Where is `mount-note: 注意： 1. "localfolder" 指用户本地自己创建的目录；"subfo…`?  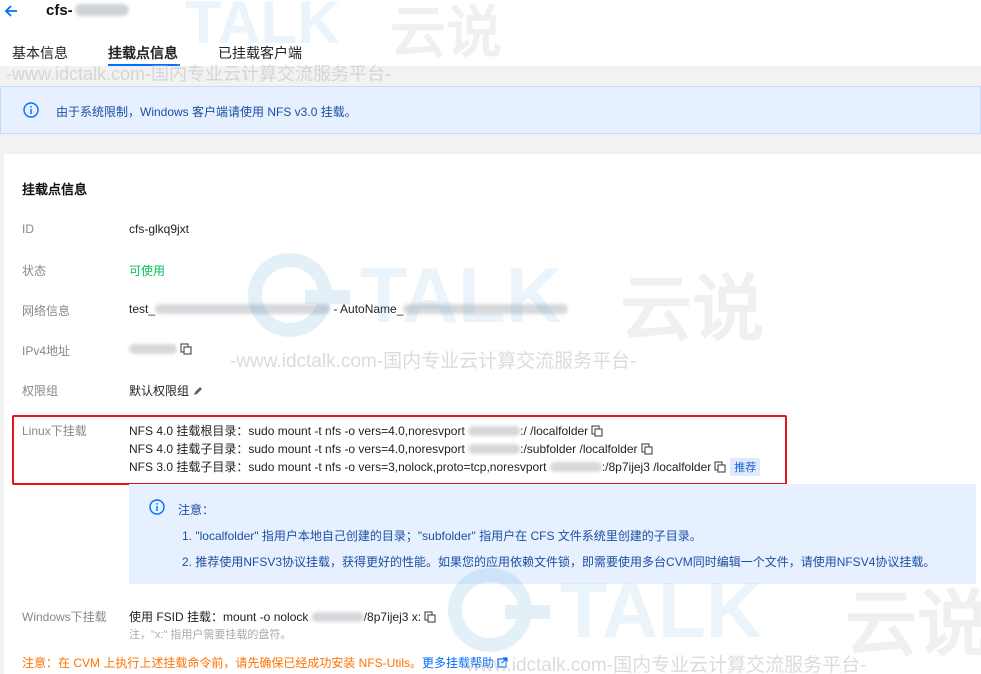 mount-note: 注意： 1. "localfolder" 指用户本地自己创建的目录；"subfo… is located at coordinates (552, 534).